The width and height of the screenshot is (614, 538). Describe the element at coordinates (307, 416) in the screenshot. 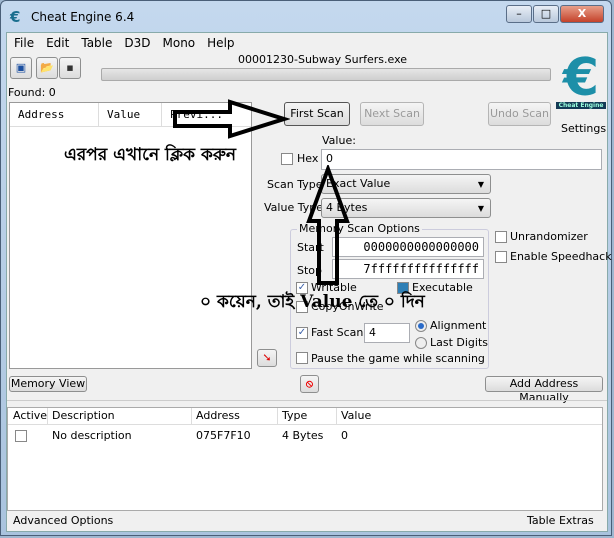

I see `column-type: Type` at that location.